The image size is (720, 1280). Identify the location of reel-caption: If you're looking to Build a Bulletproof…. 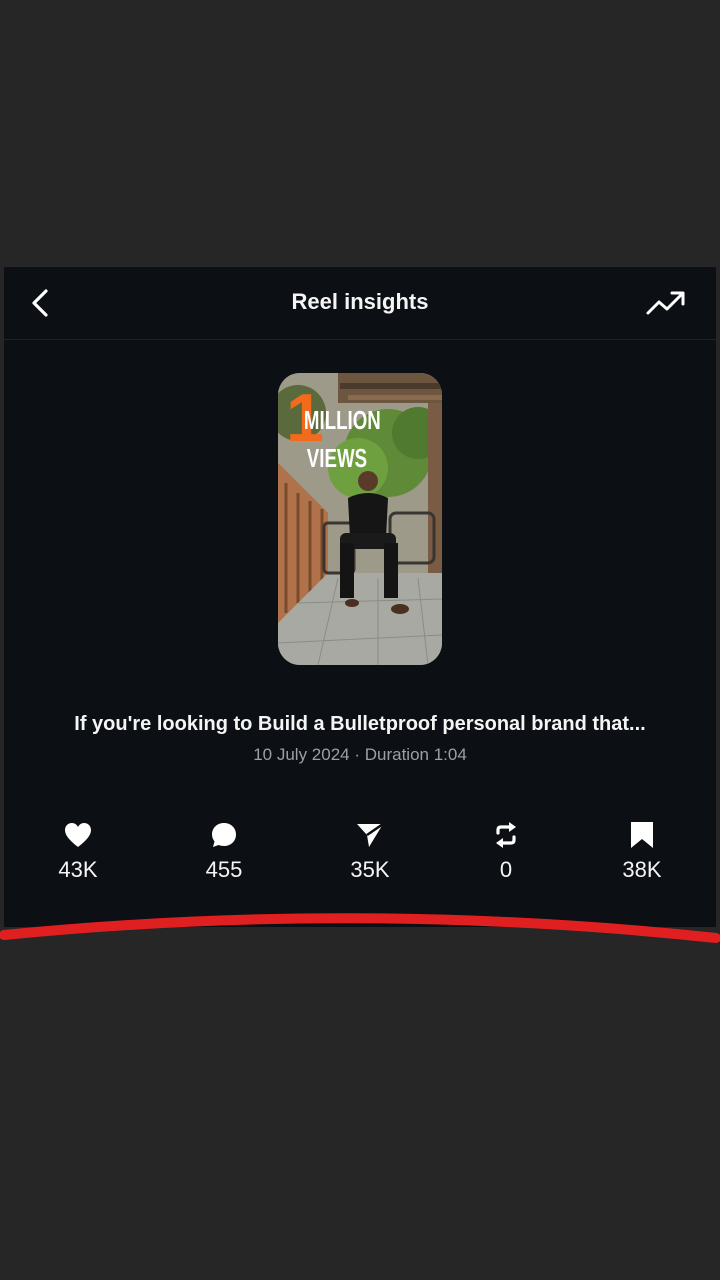
(360, 724).